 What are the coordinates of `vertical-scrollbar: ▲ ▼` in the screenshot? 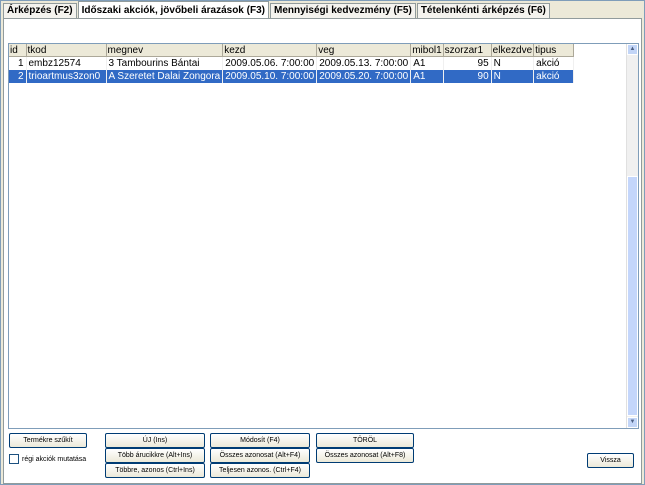 It's located at (632, 236).